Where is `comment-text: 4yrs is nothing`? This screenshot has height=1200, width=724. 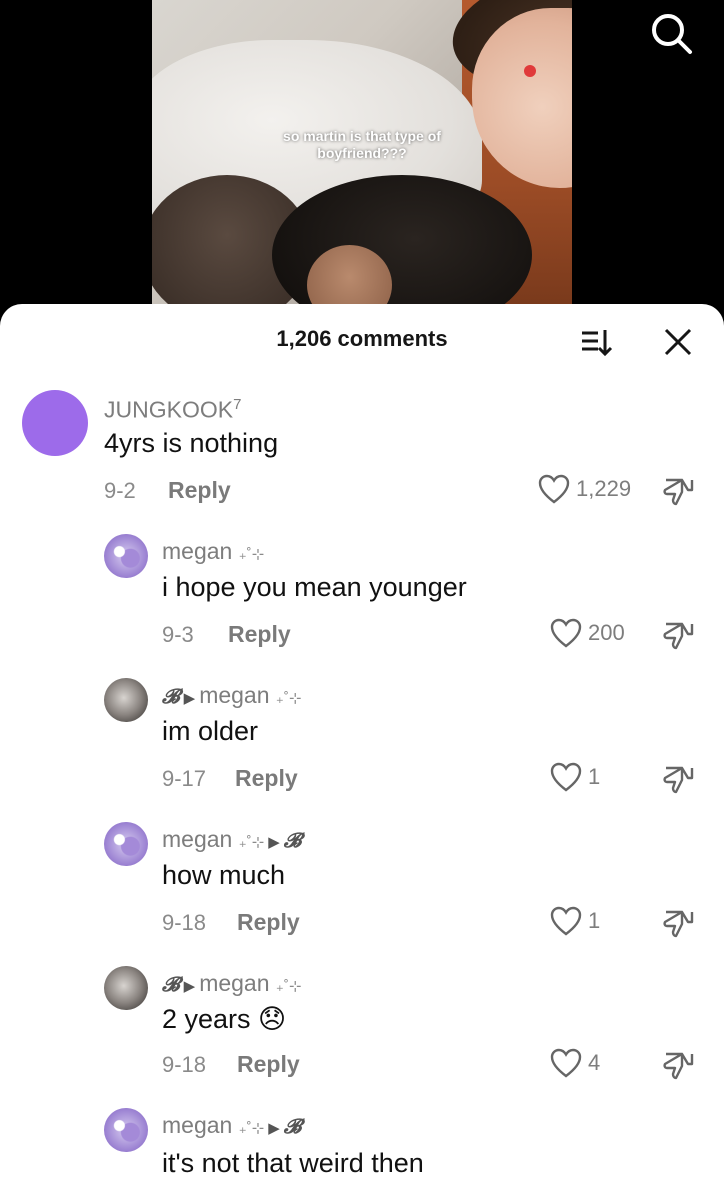 comment-text: 4yrs is nothing is located at coordinates (191, 443).